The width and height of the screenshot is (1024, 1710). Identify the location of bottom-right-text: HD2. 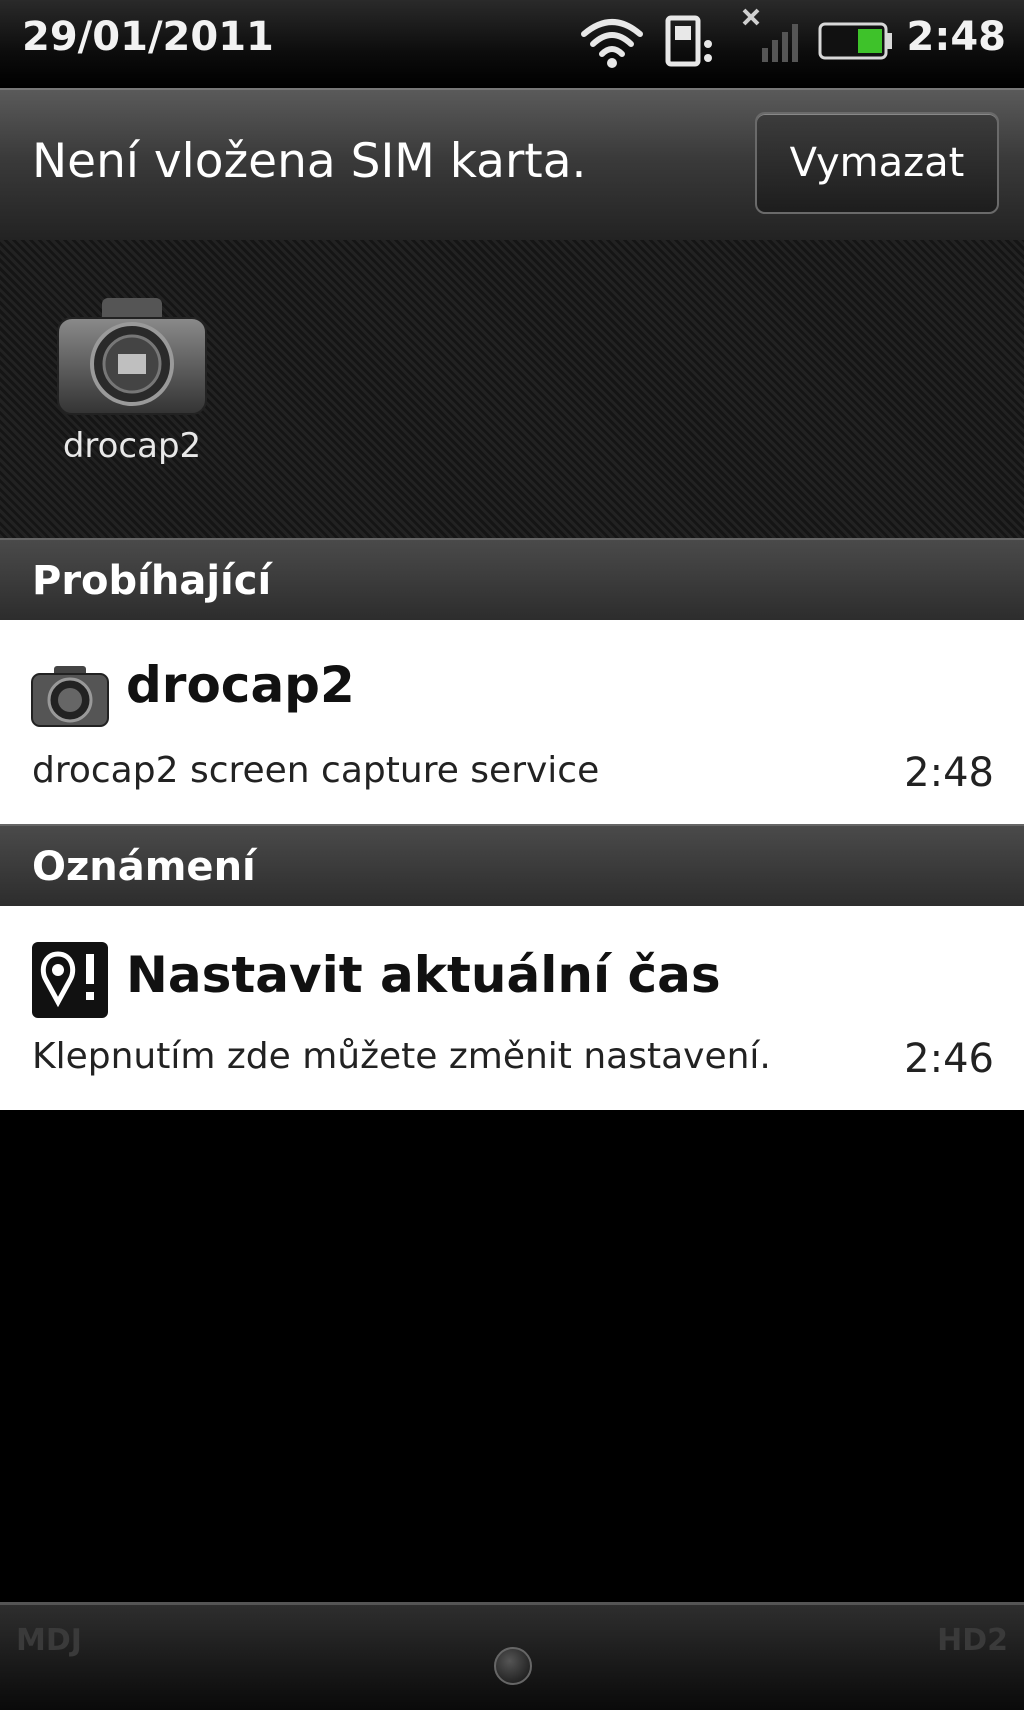
(972, 1640).